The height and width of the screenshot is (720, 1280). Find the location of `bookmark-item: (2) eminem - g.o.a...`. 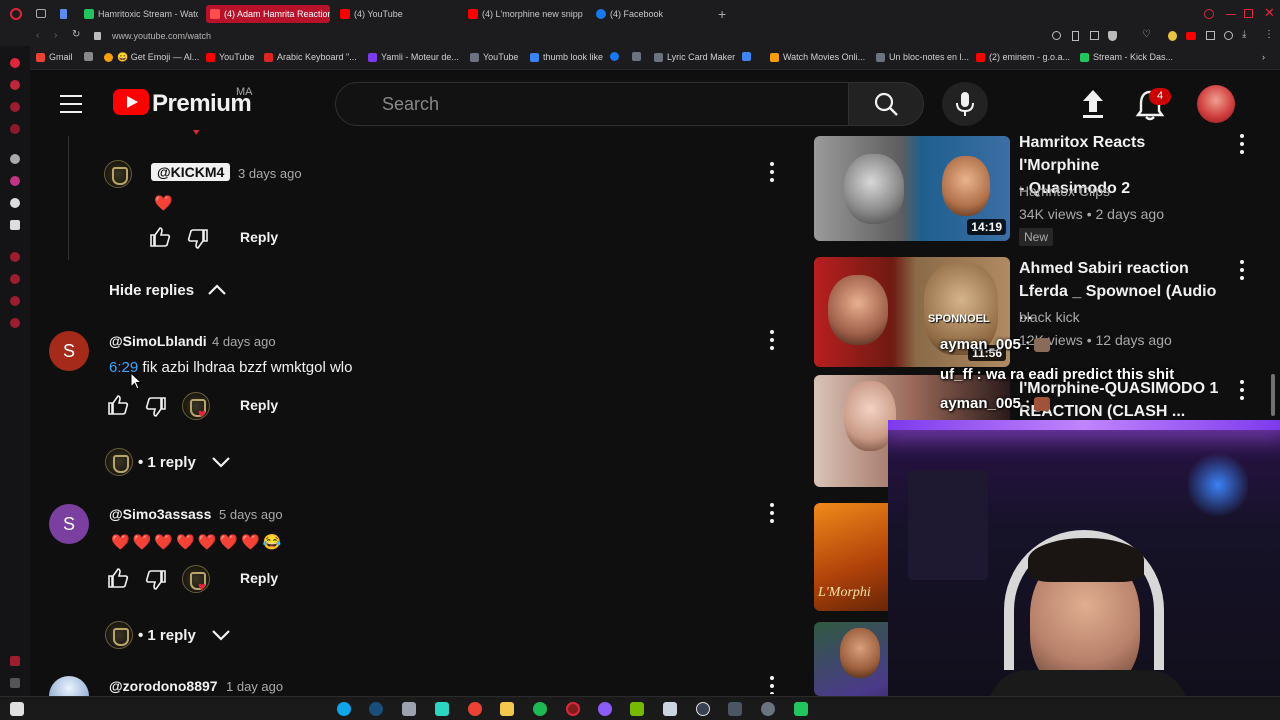

bookmark-item: (2) eminem - g.o.a... is located at coordinates (1023, 57).